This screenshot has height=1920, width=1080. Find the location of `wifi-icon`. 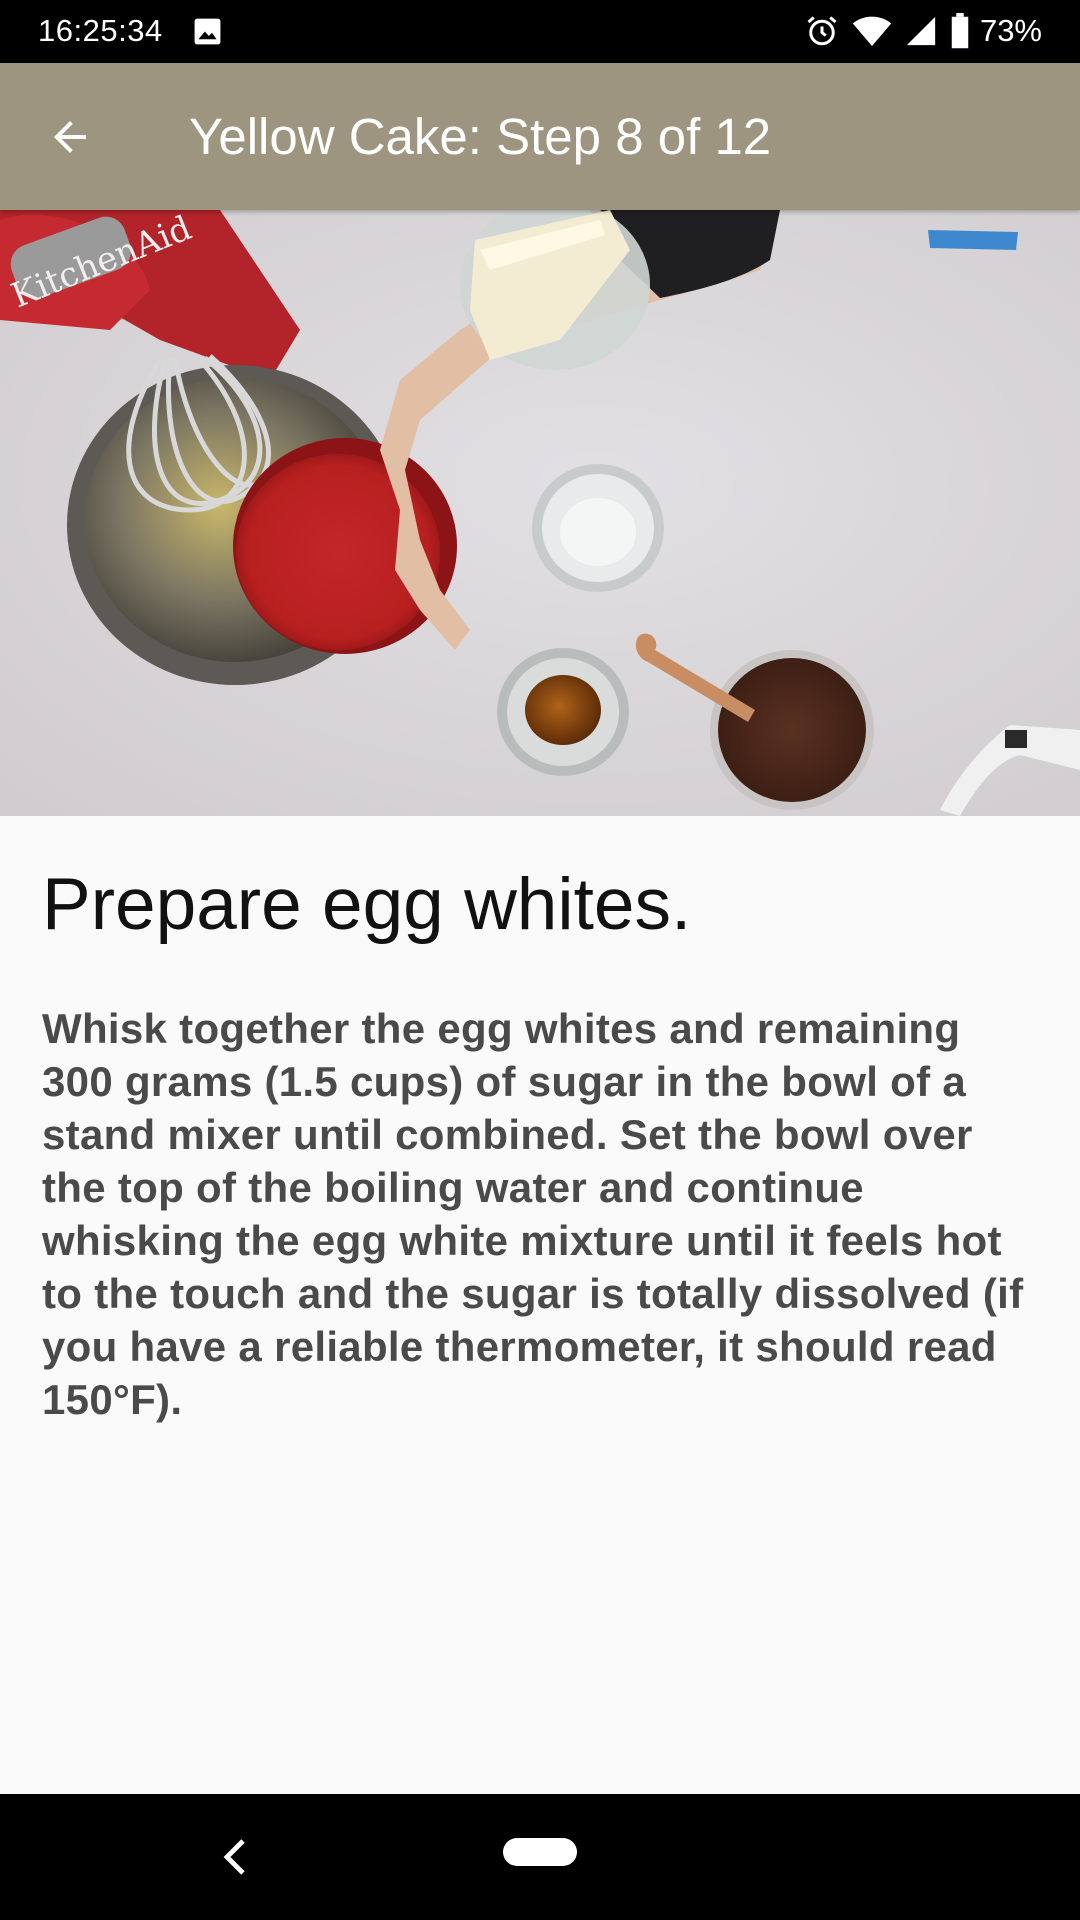

wifi-icon is located at coordinates (872, 31).